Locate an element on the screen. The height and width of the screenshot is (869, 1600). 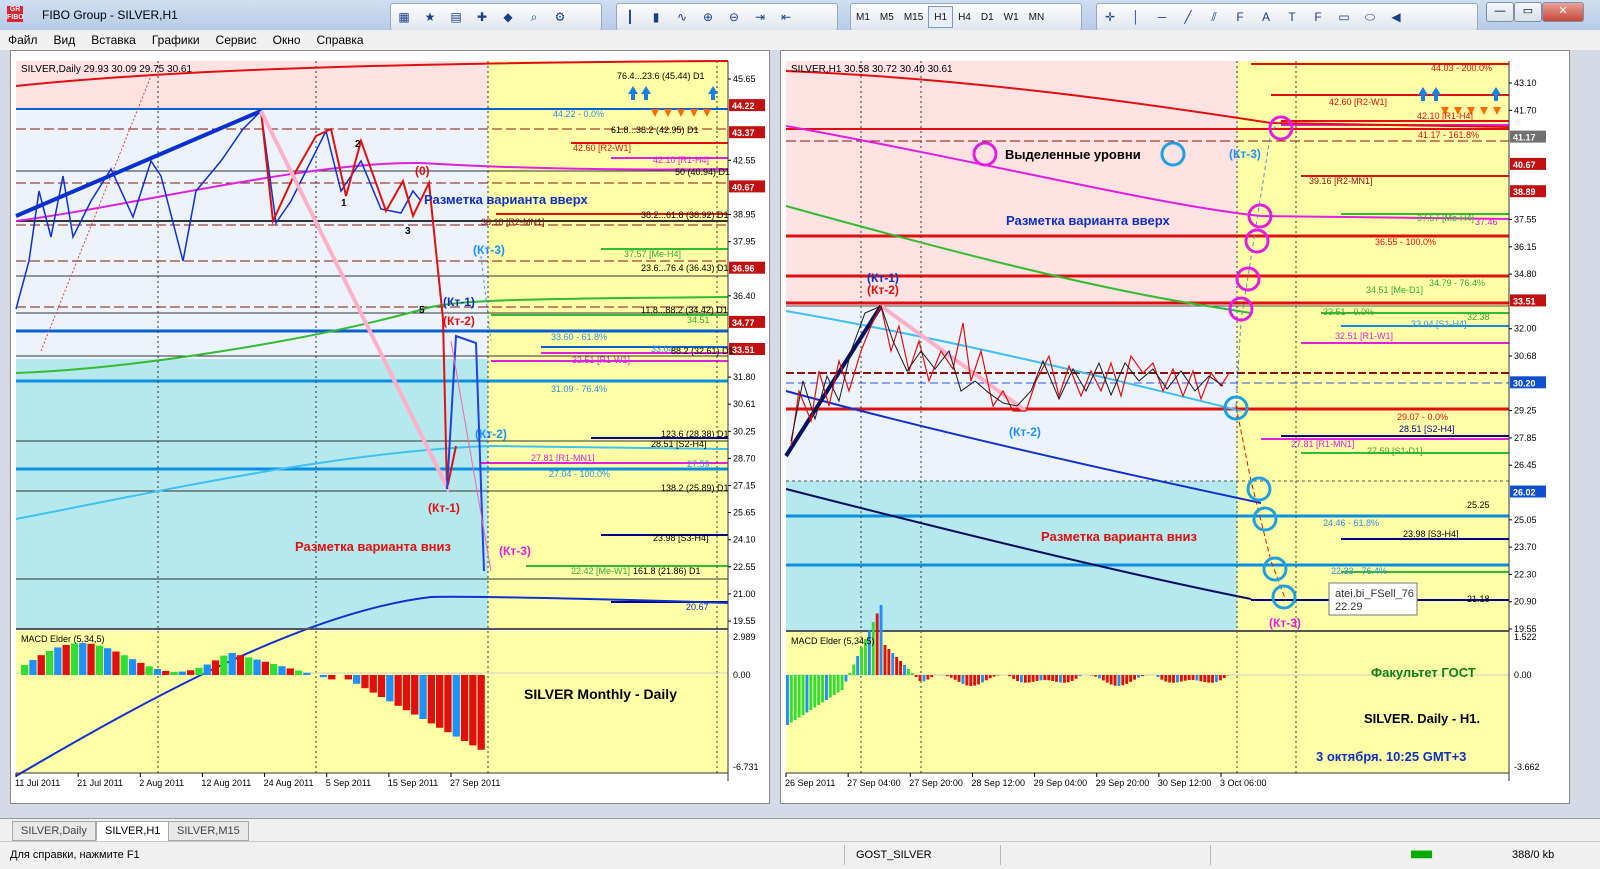
timeframe-w1: W1 is located at coordinates (1011, 17).